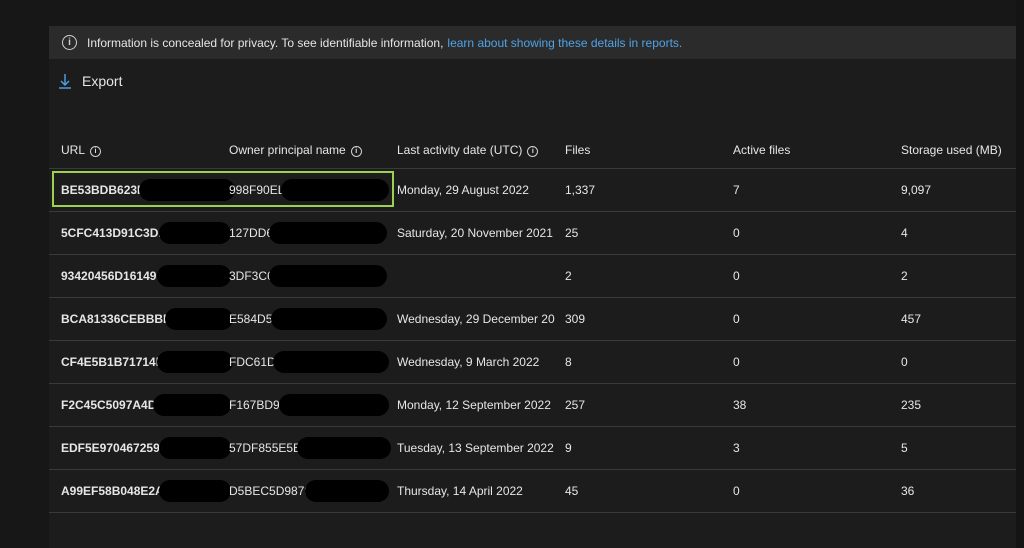 The height and width of the screenshot is (548, 1024). I want to click on url-cell: CF4E5B1B71714DE, so click(117, 362).